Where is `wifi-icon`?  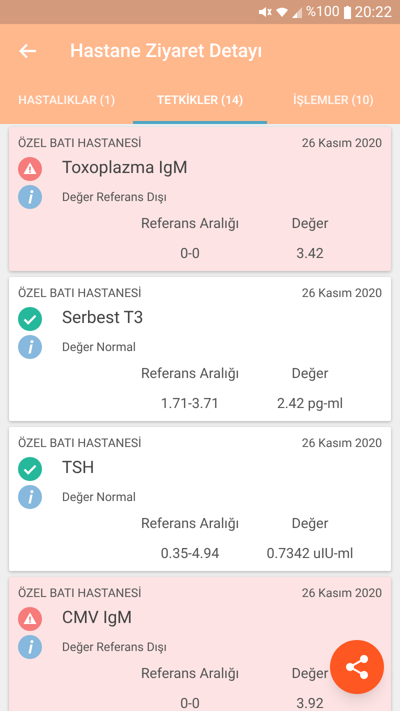
wifi-icon is located at coordinates (282, 12).